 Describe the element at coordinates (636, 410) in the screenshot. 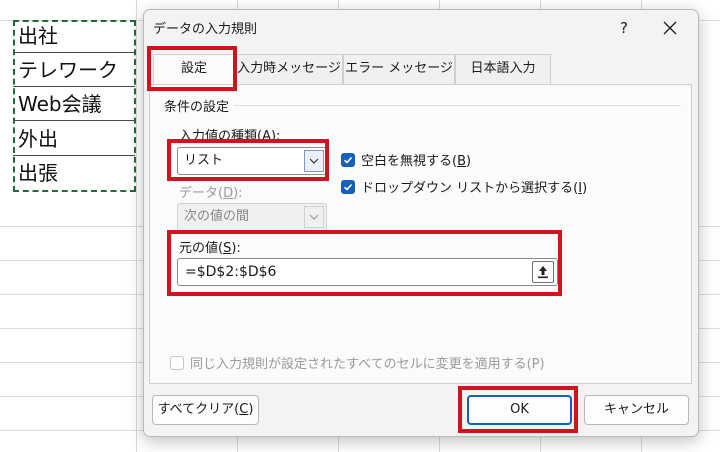

I see `cancel-button: キャンセル` at that location.